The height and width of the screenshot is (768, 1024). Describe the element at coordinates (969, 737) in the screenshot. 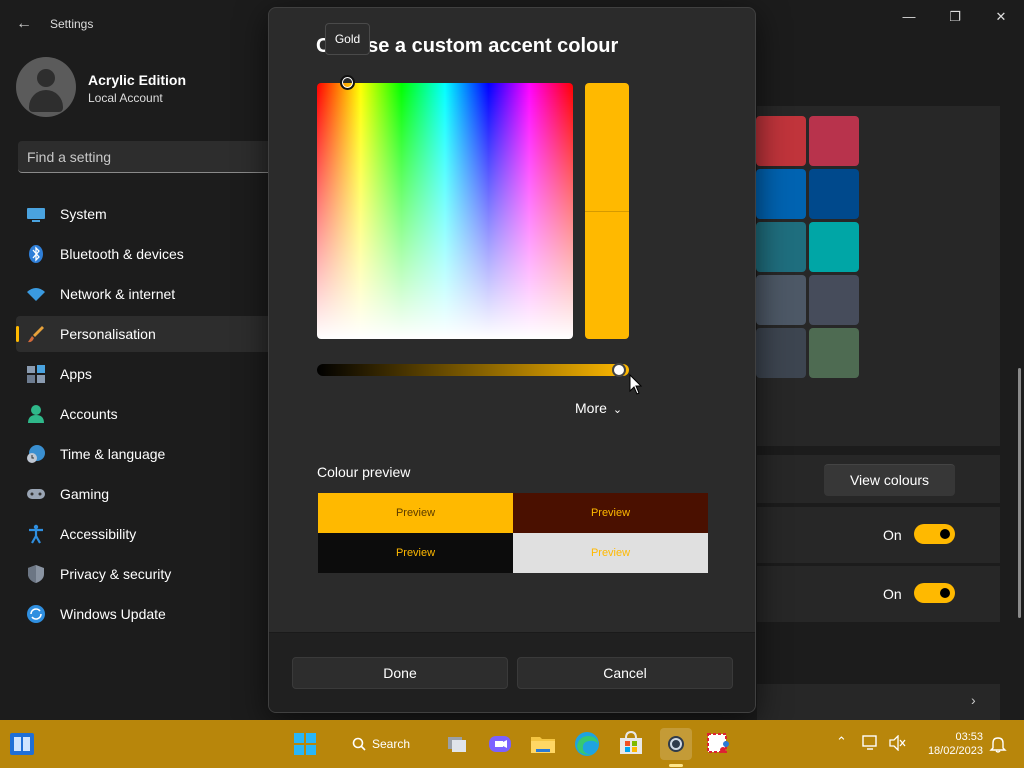

I see `clock-time: 03:53` at that location.